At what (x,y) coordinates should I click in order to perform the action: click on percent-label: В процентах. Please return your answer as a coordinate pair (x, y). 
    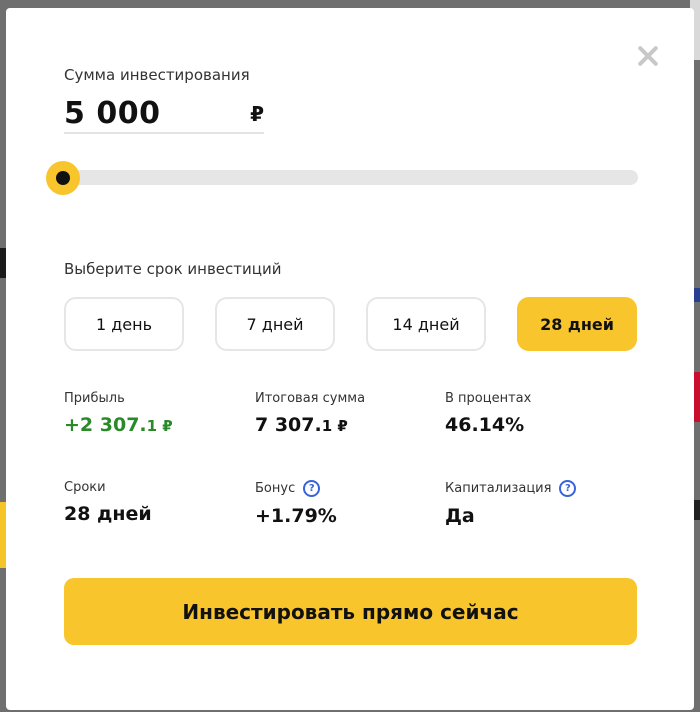
    Looking at the image, I should click on (488, 398).